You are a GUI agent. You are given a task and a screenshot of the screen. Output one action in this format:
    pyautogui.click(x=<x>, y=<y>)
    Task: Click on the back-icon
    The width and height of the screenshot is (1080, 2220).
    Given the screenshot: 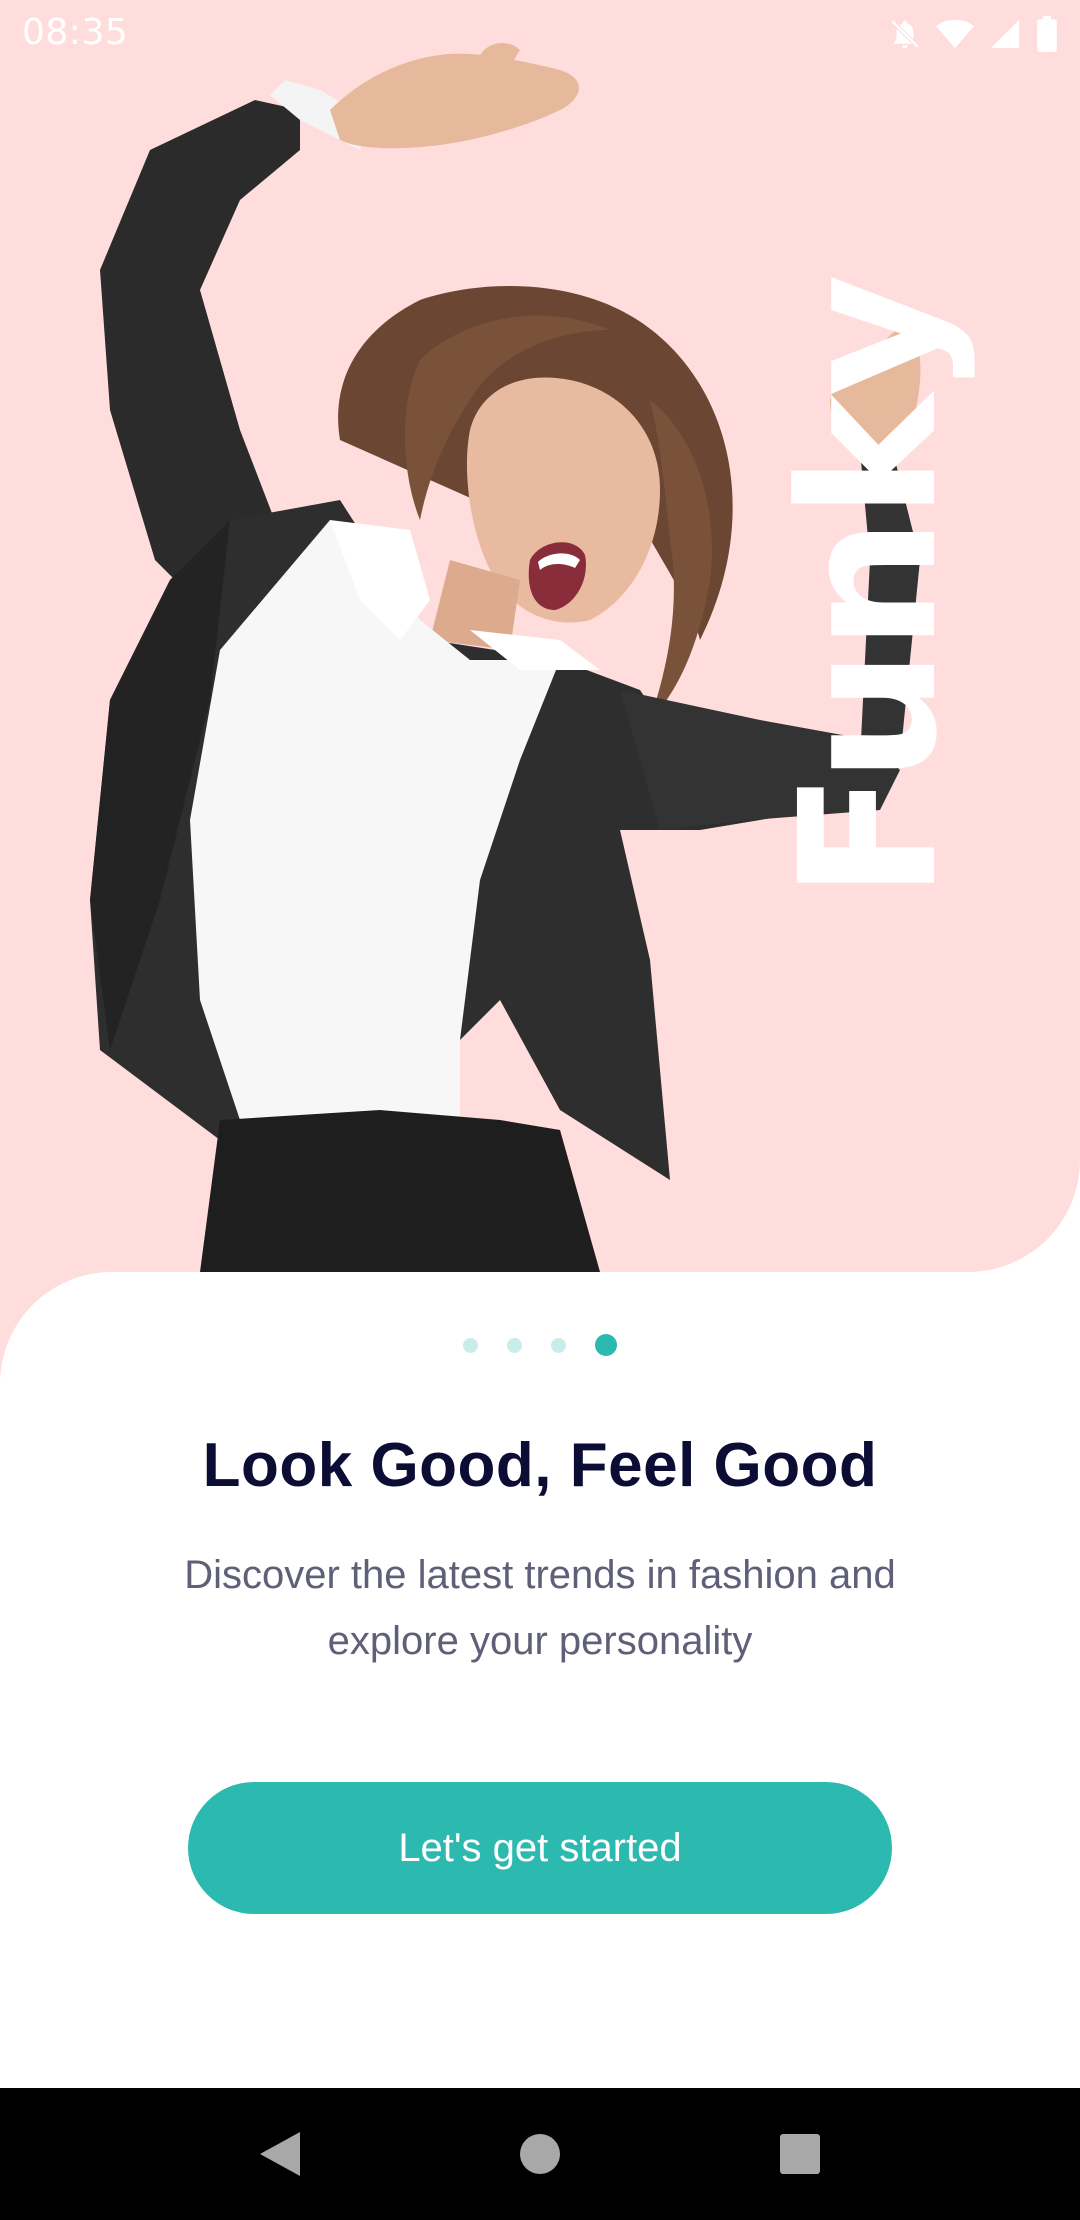 What is the action you would take?
    pyautogui.click(x=280, y=2154)
    